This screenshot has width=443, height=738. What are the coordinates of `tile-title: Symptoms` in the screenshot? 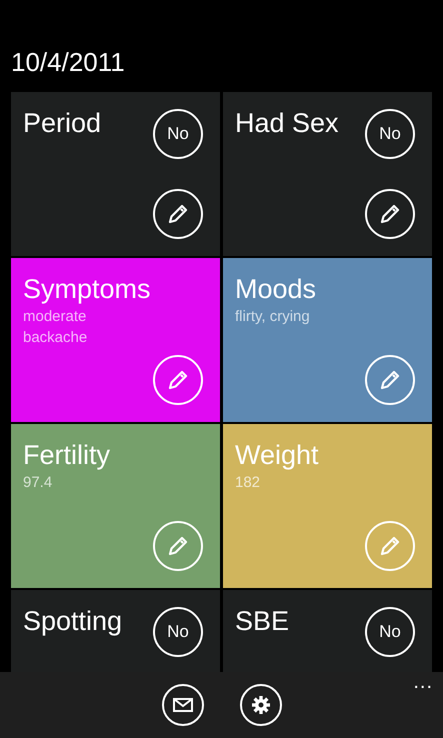 It's located at (87, 289).